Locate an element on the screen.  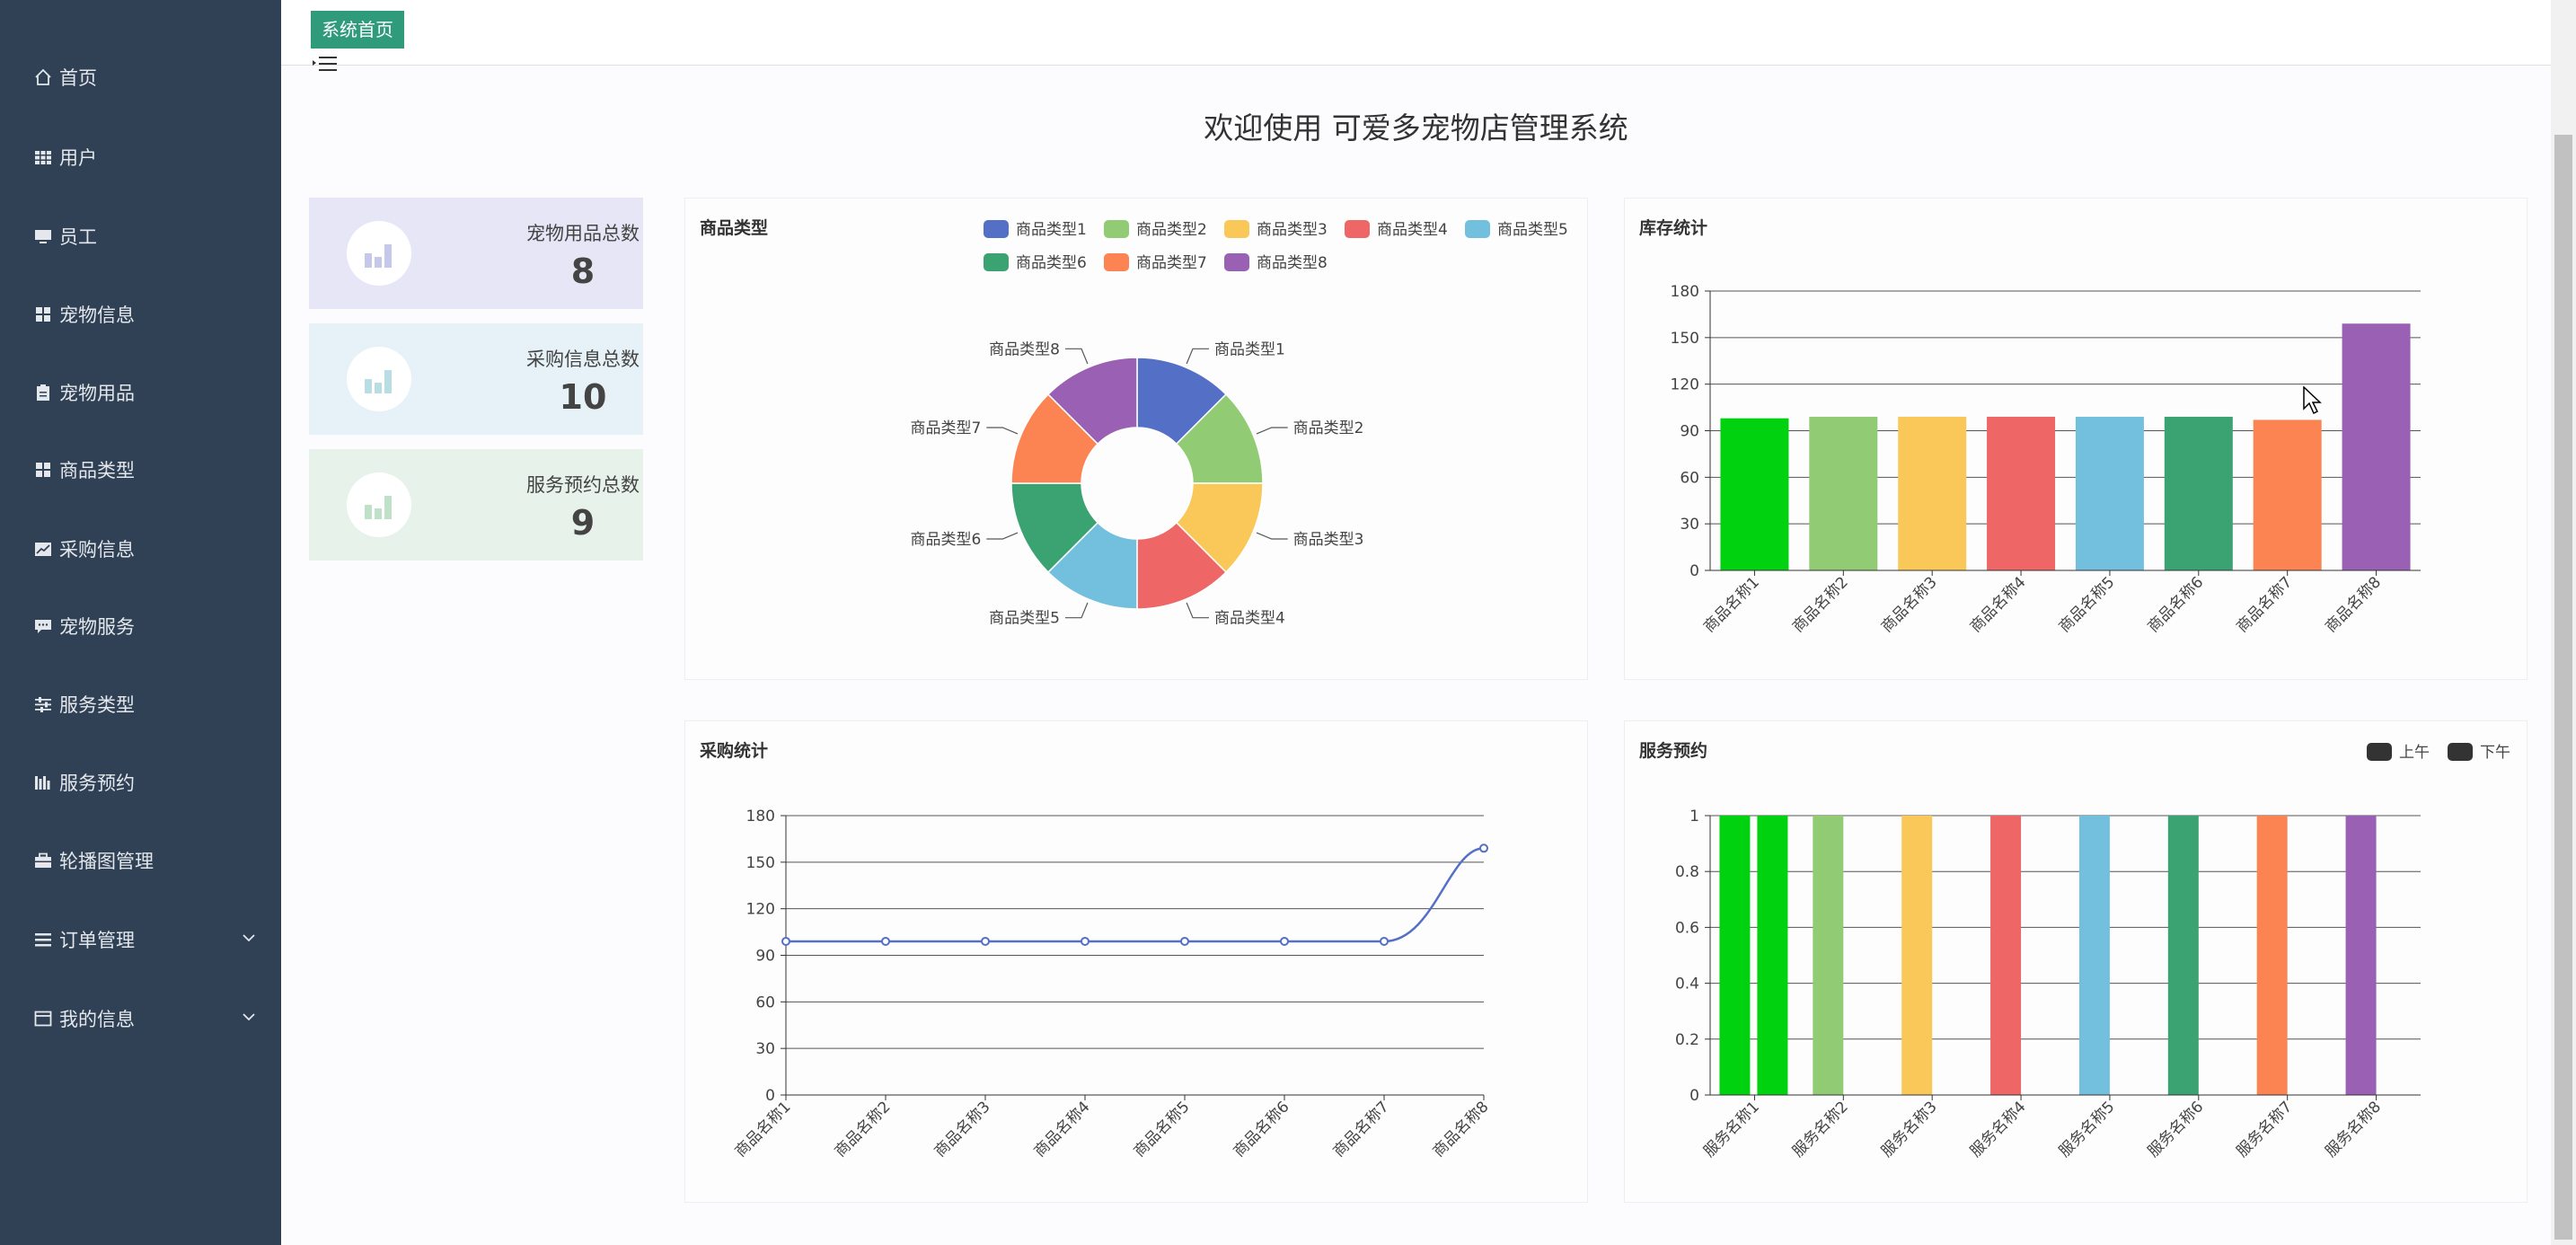
sidebar-item-label: 宠物信息 is located at coordinates (97, 315).